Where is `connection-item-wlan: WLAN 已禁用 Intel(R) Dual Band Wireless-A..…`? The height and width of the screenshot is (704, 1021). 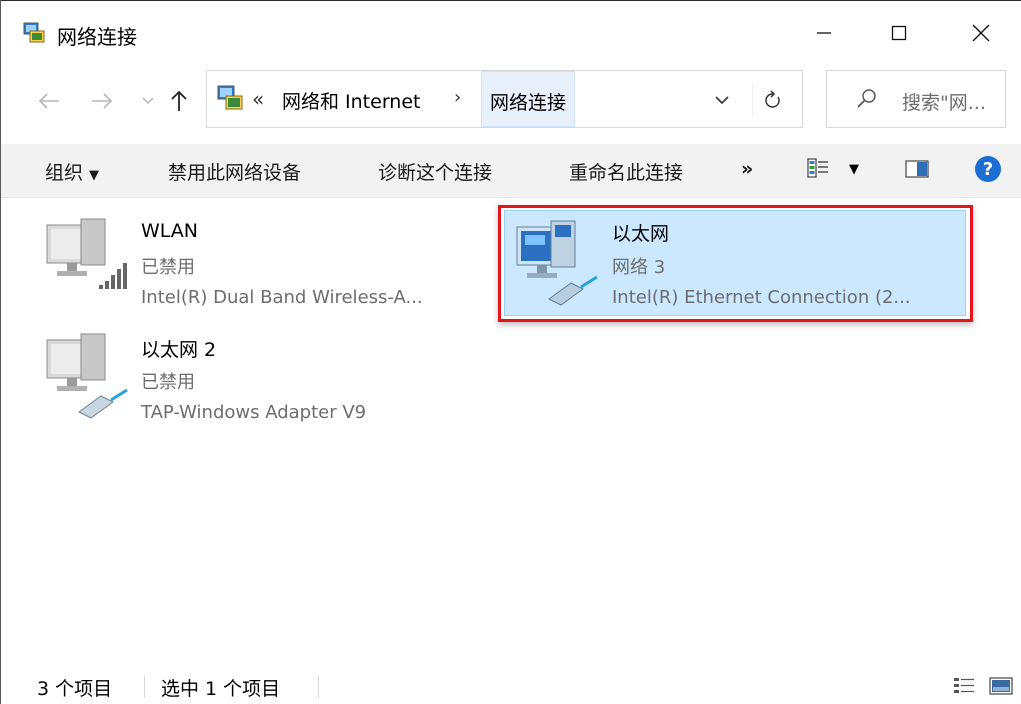
connection-item-wlan: WLAN 已禁用 Intel(R) Dual Band Wireless-A..… is located at coordinates (261, 270).